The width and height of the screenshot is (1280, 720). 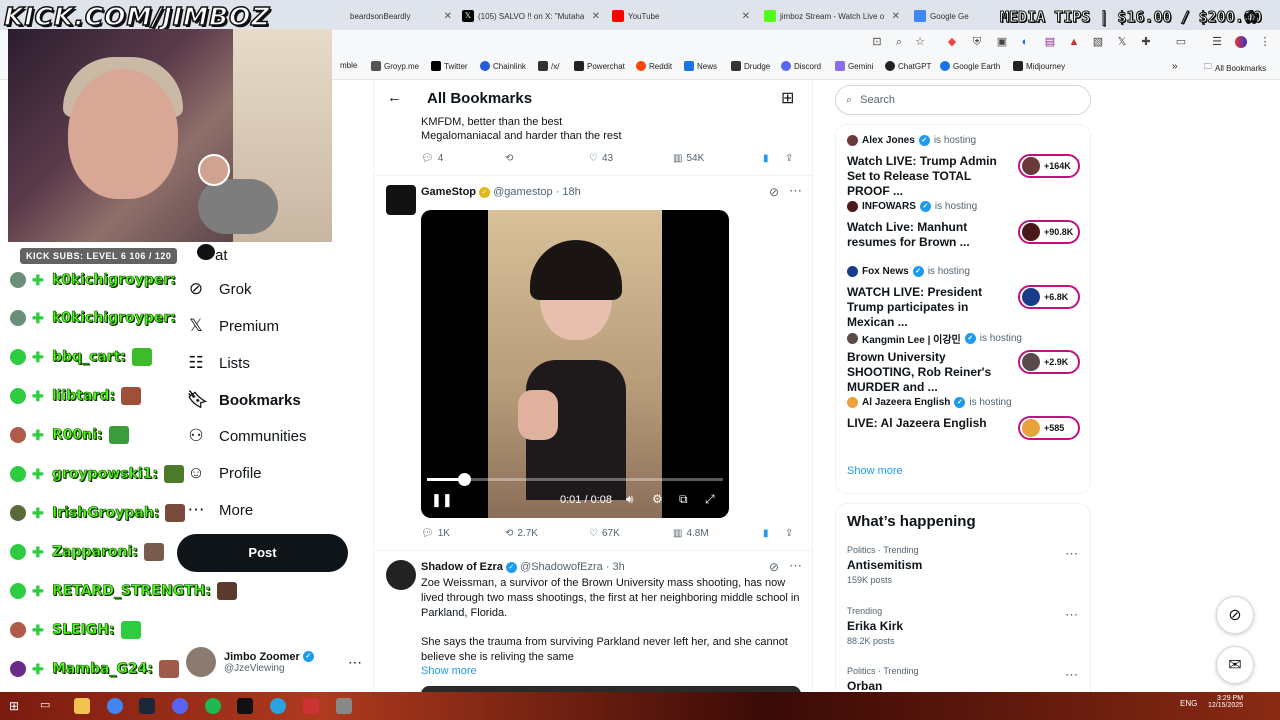 What do you see at coordinates (449, 671) in the screenshot?
I see `show-more-link: Show more` at bounding box center [449, 671].